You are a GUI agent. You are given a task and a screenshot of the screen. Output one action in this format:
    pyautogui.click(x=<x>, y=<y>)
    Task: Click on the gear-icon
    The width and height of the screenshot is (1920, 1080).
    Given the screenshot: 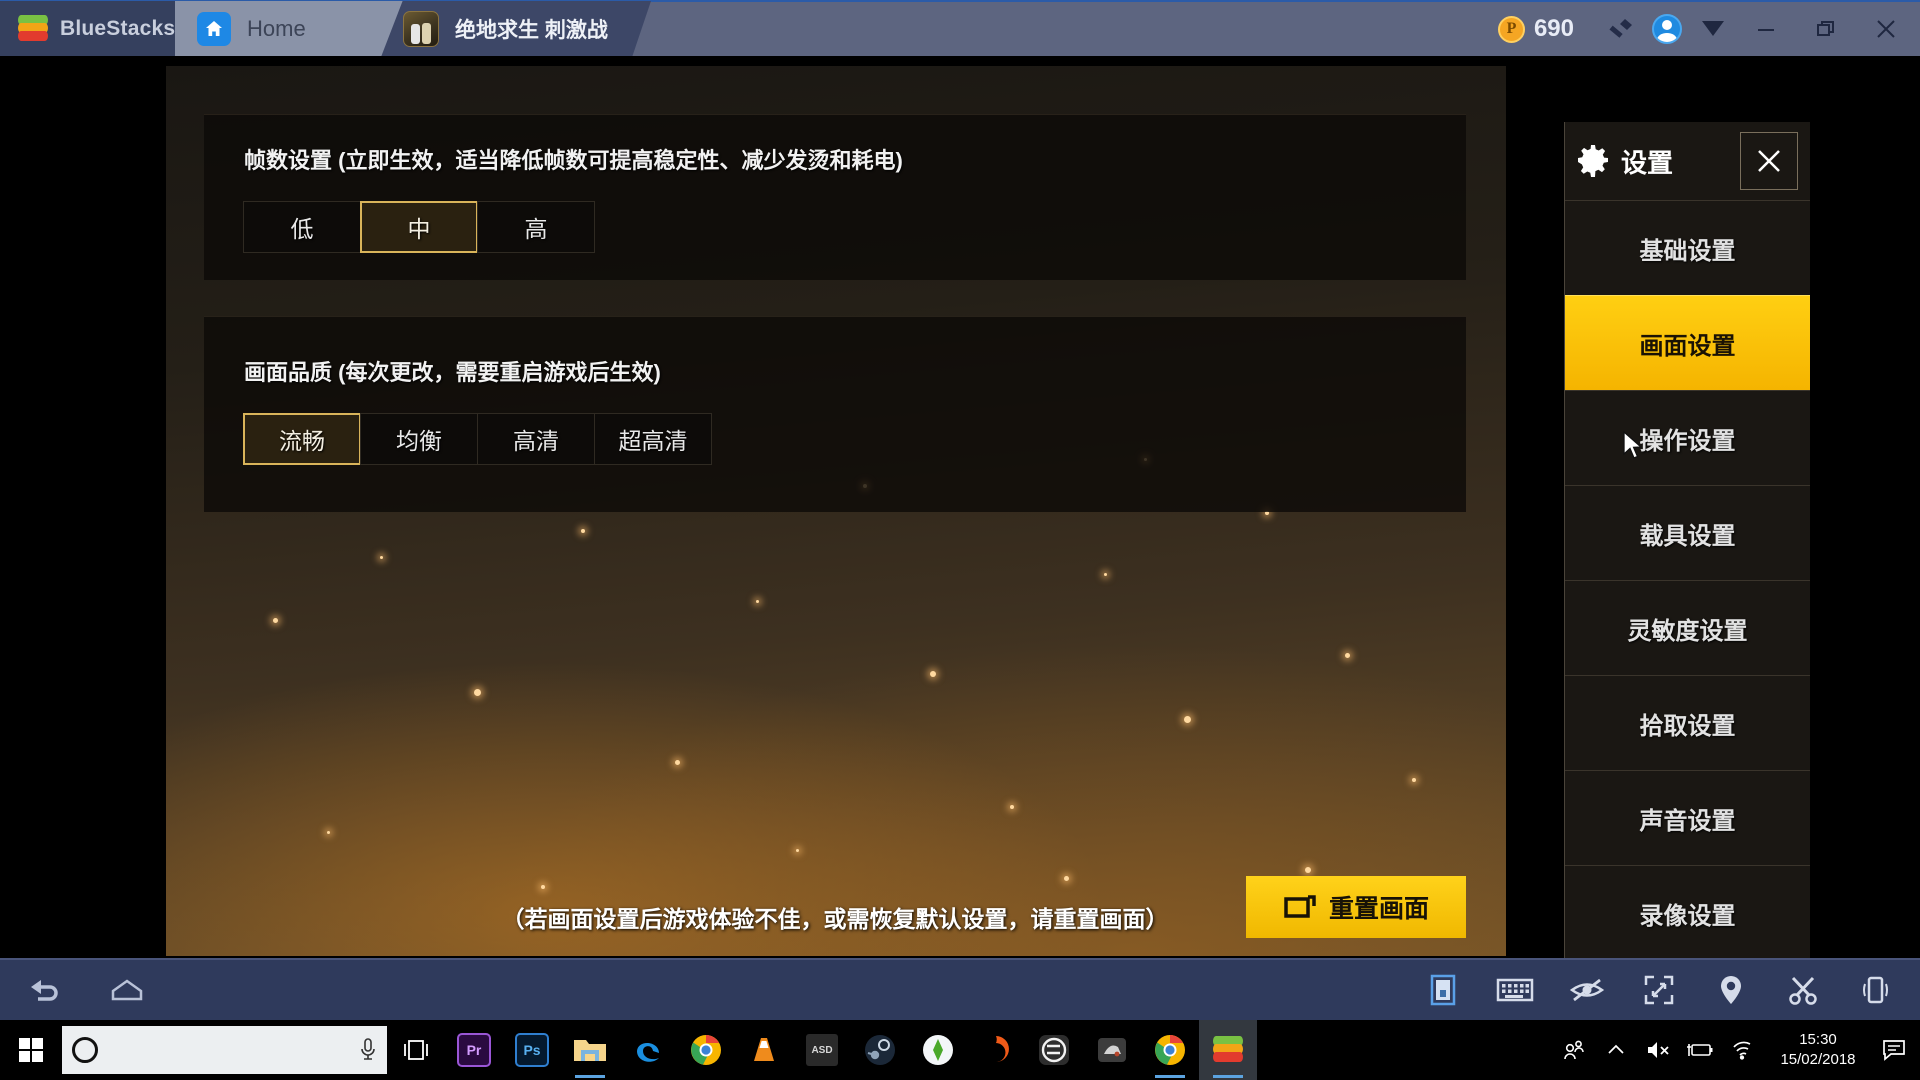 What is the action you would take?
    pyautogui.click(x=1593, y=161)
    